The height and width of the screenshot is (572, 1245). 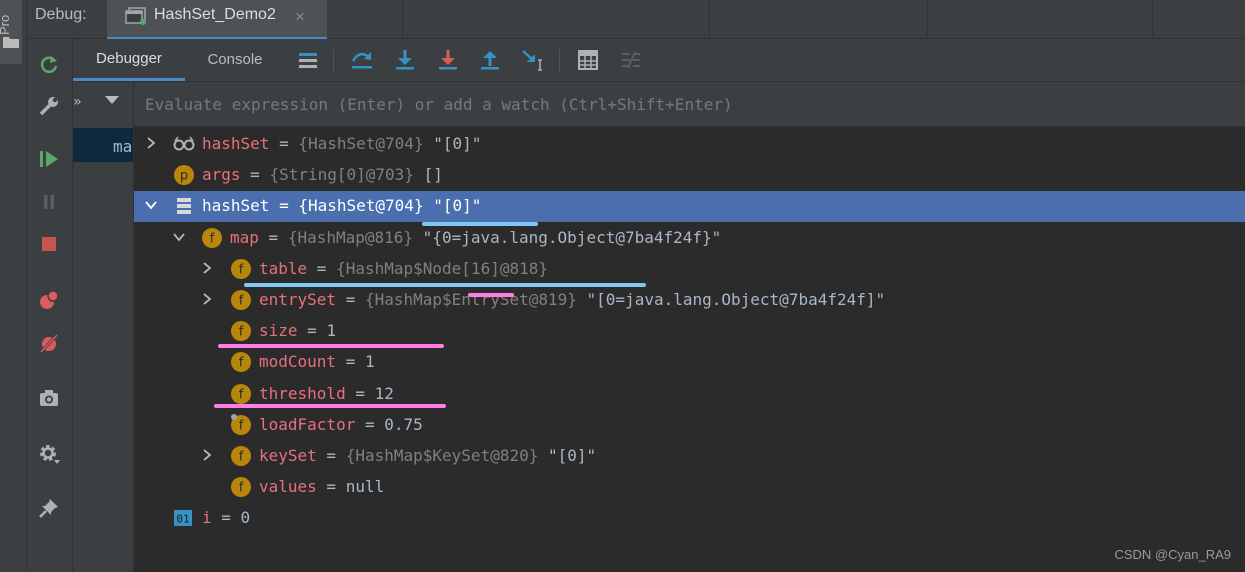 What do you see at coordinates (244, 237) in the screenshot?
I see `variable-name: map` at bounding box center [244, 237].